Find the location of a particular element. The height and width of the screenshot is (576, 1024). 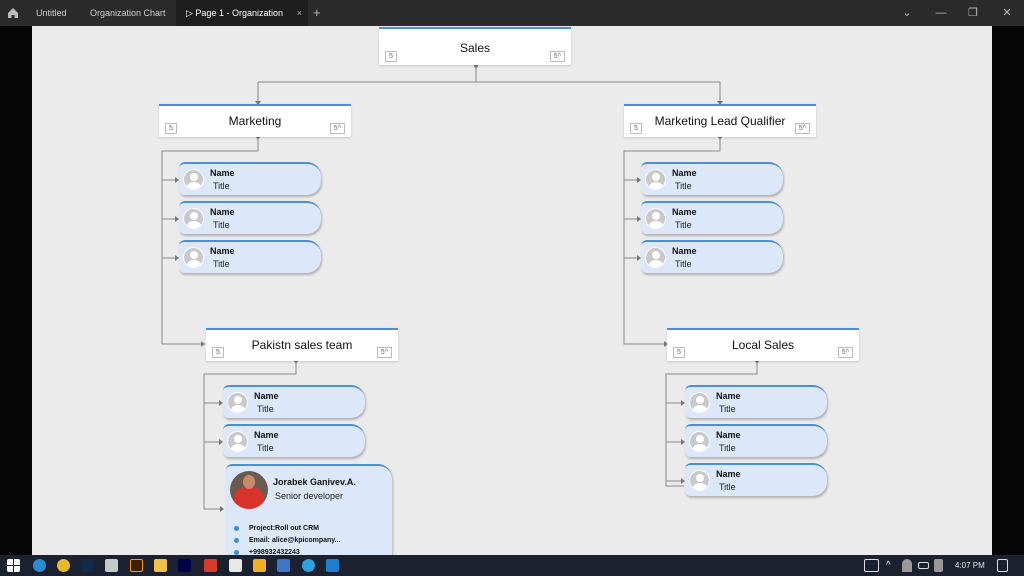

animate-icon is located at coordinates (184, 565).